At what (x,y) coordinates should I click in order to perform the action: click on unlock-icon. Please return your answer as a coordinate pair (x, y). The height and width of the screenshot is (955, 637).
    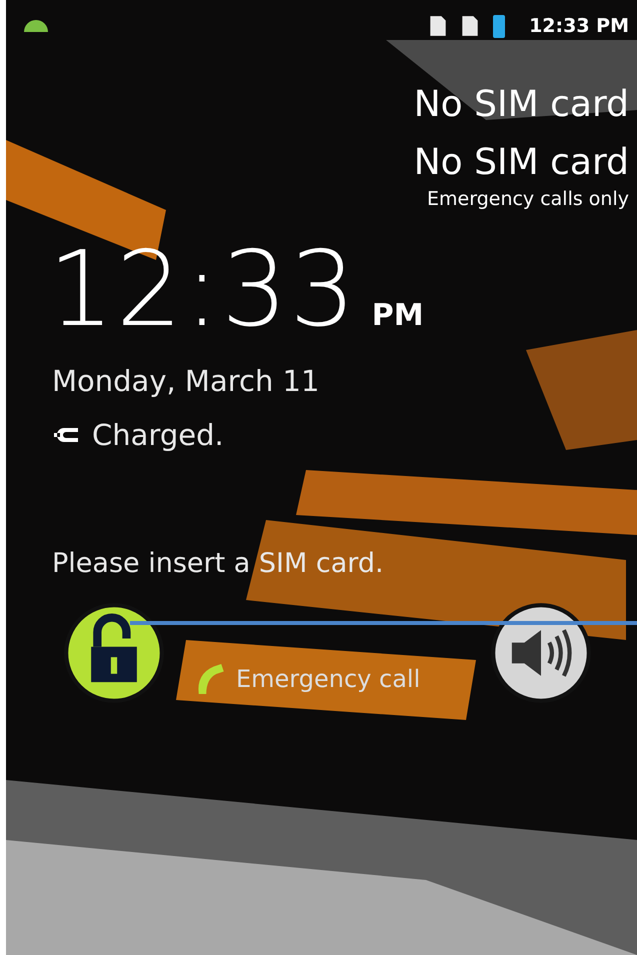
    Looking at the image, I should click on (114, 653).